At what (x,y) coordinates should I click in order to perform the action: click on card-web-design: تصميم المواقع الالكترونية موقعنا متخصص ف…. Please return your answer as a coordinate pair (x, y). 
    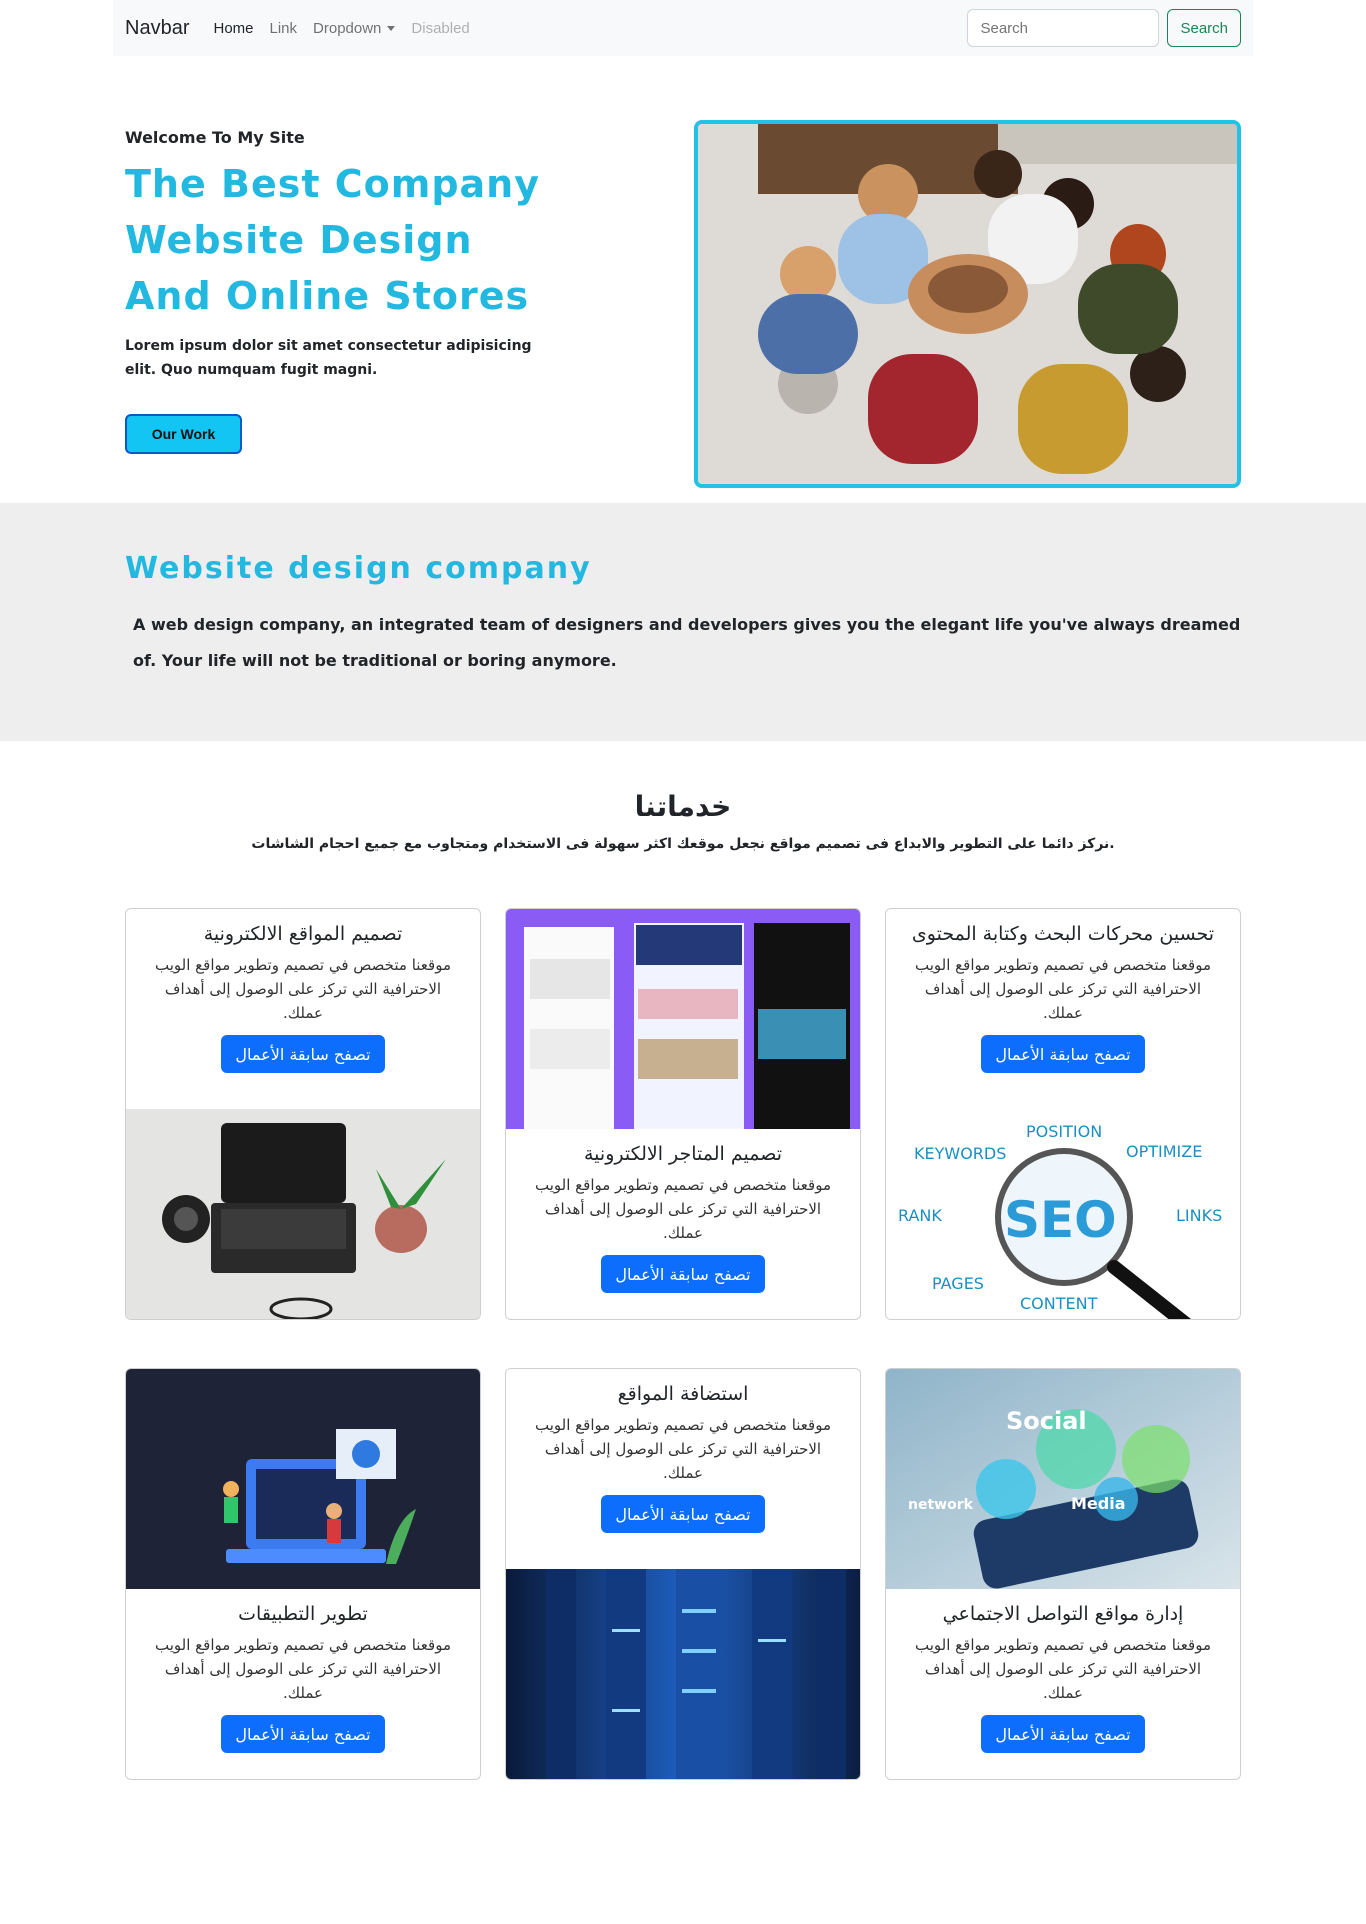
    Looking at the image, I should click on (303, 1114).